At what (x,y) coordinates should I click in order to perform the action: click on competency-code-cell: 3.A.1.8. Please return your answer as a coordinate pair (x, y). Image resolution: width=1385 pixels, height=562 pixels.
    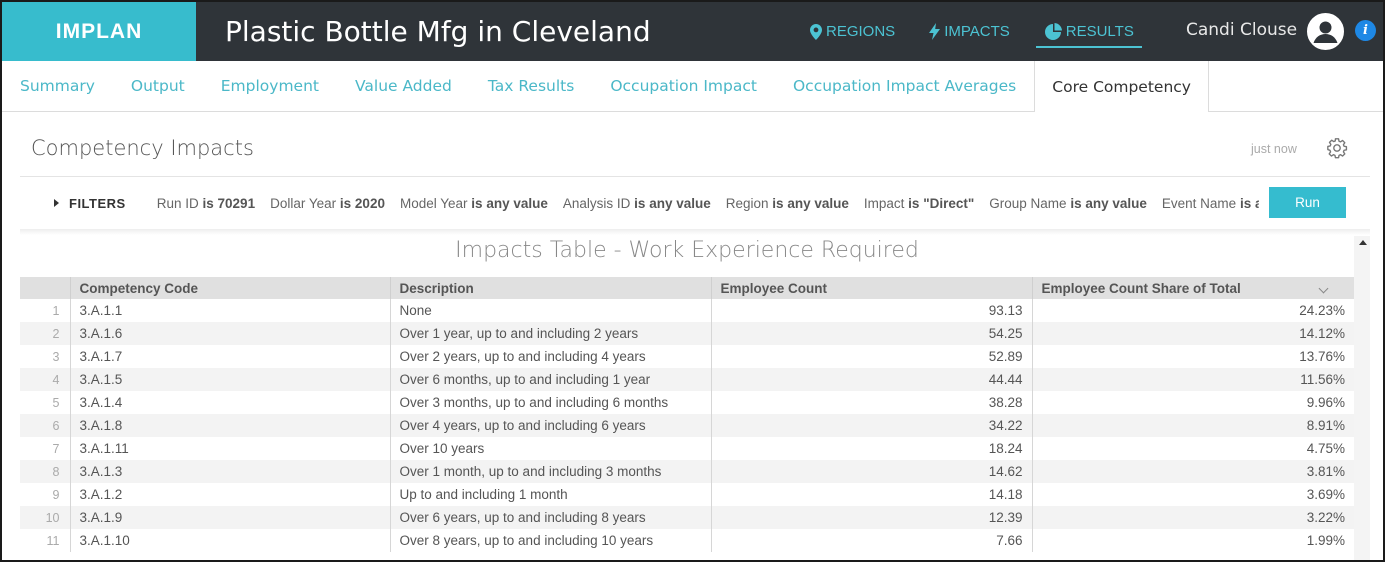
    Looking at the image, I should click on (229, 425).